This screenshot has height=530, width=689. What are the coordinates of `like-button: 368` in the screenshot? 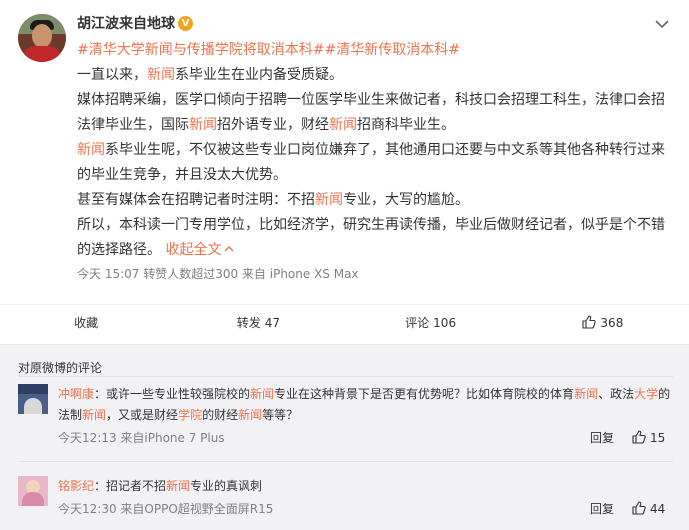 It's located at (603, 323).